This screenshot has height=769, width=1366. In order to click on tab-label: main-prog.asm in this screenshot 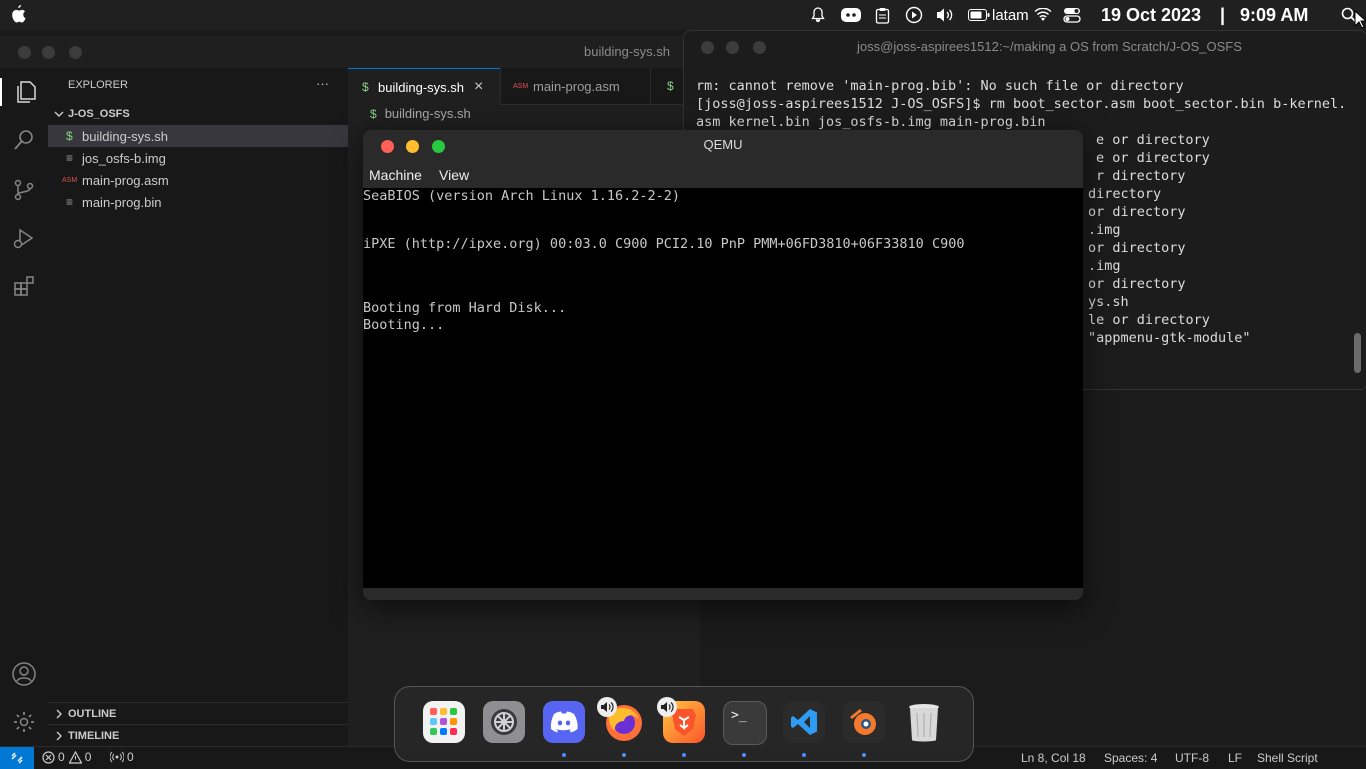, I will do `click(576, 86)`.